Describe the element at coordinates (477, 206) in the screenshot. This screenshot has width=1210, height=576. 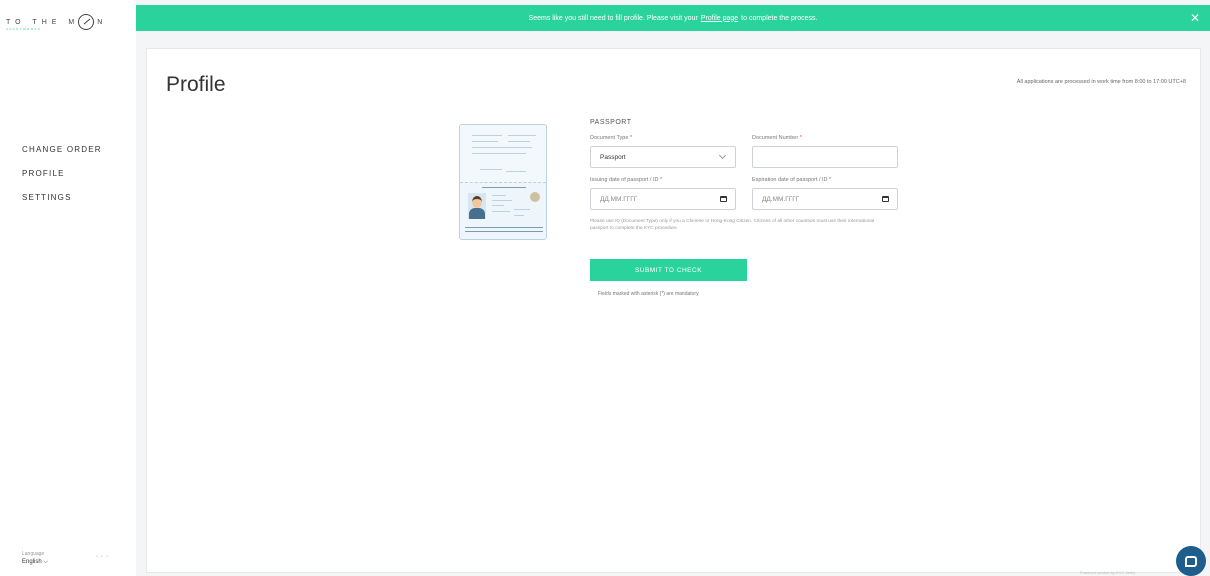
I see `passport-photo` at that location.